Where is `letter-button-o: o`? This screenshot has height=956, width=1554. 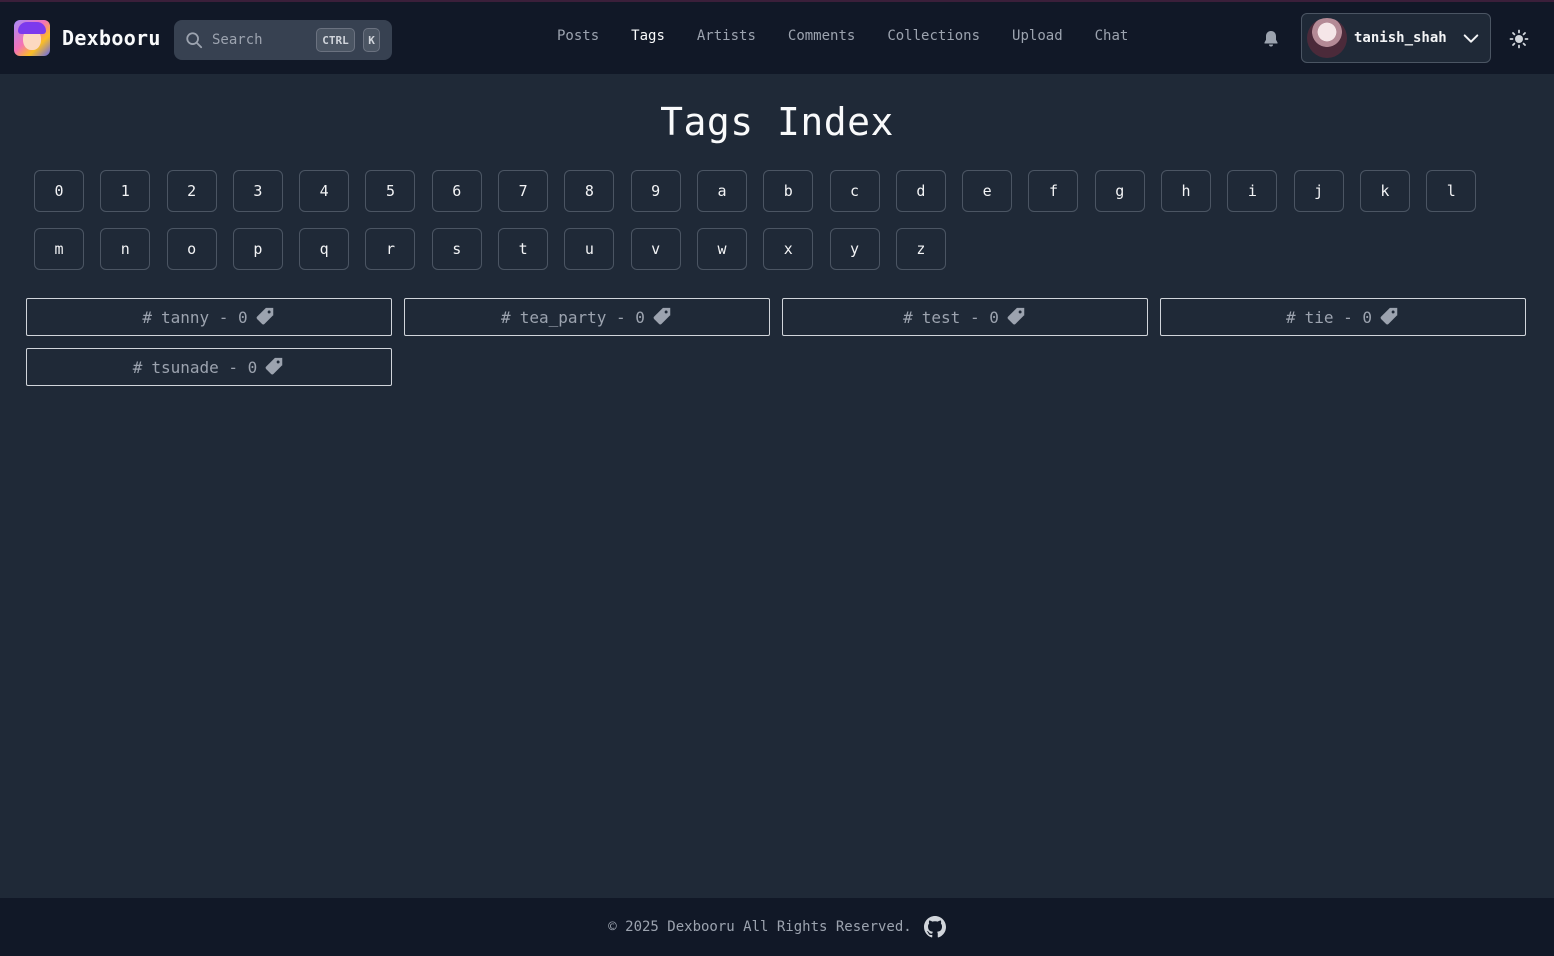
letter-button-o: o is located at coordinates (191, 249).